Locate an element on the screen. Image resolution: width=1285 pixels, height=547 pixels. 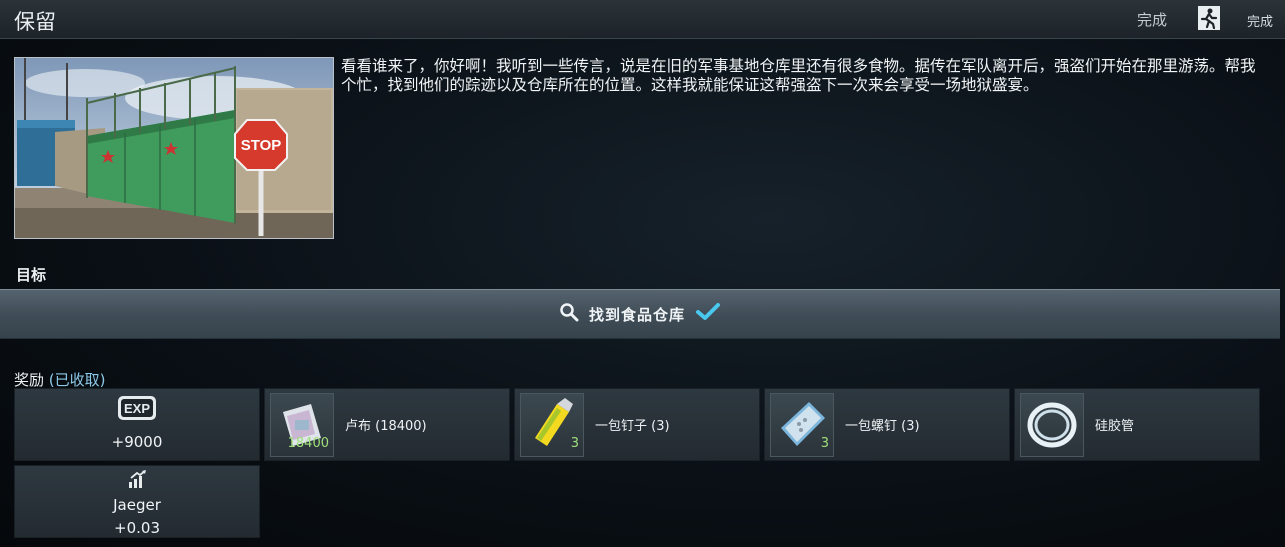
objective-row: 找到食品仓库 is located at coordinates (640, 314).